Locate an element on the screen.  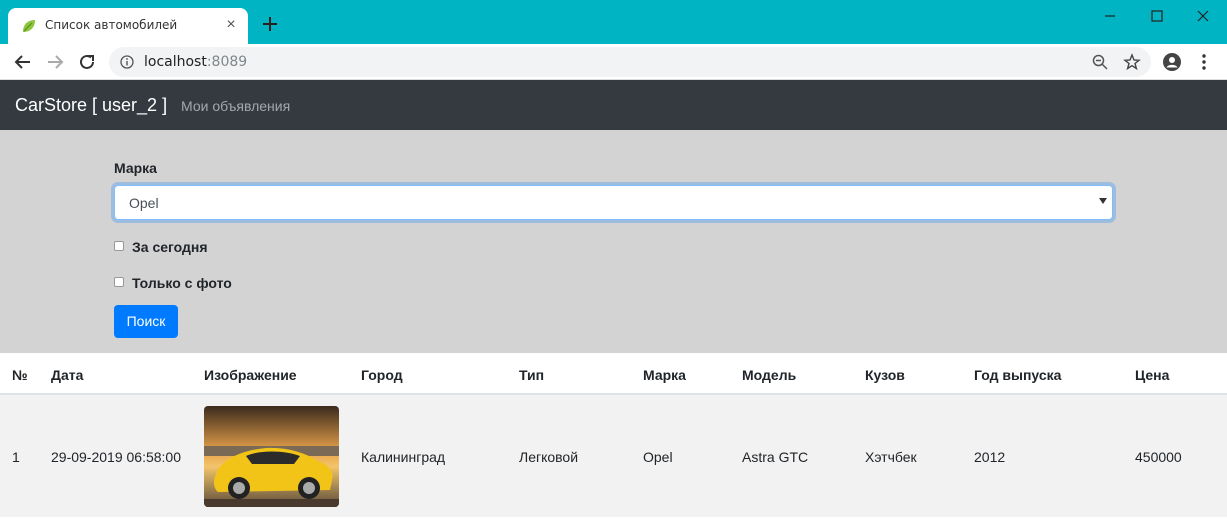
photo-label: Только с фото is located at coordinates (182, 283).